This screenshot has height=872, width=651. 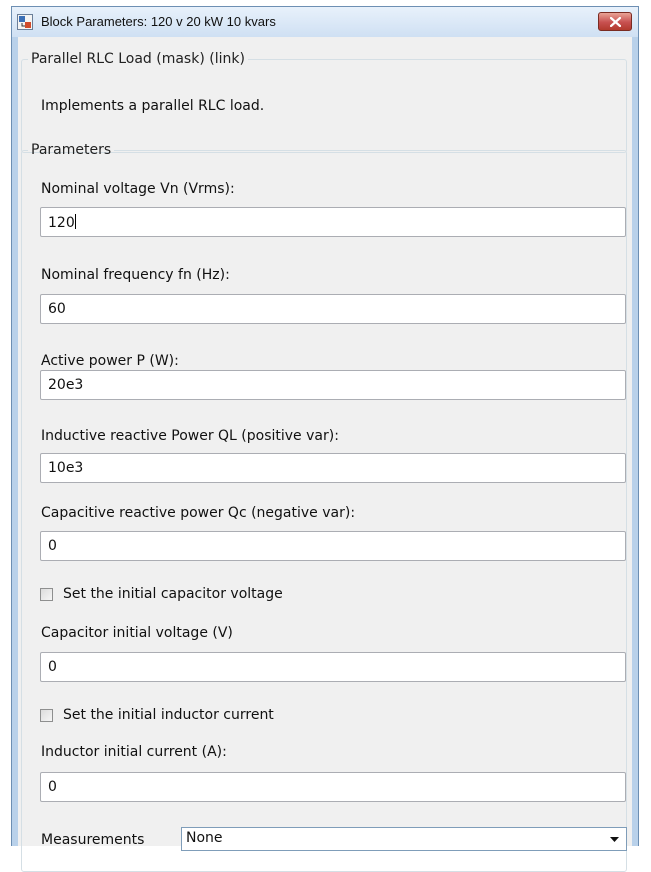 What do you see at coordinates (333, 667) in the screenshot?
I see `cap-initial-voltage-input: 0` at bounding box center [333, 667].